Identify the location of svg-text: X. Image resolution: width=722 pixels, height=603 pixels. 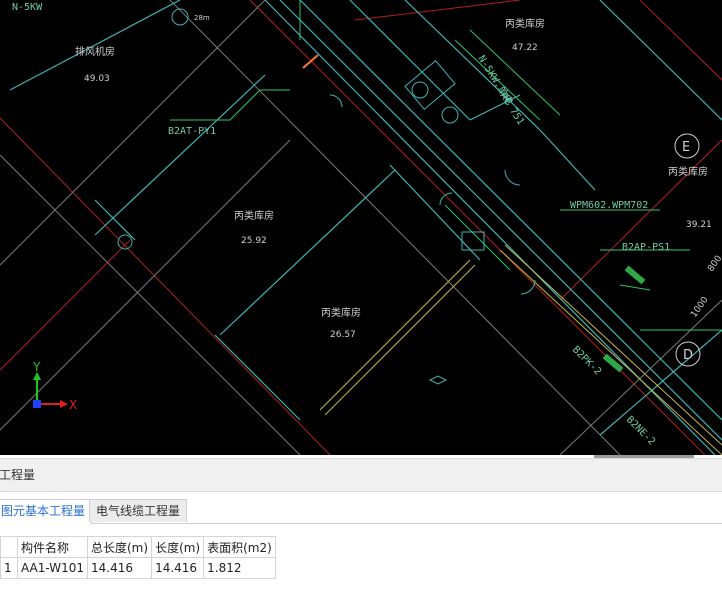
(73, 405).